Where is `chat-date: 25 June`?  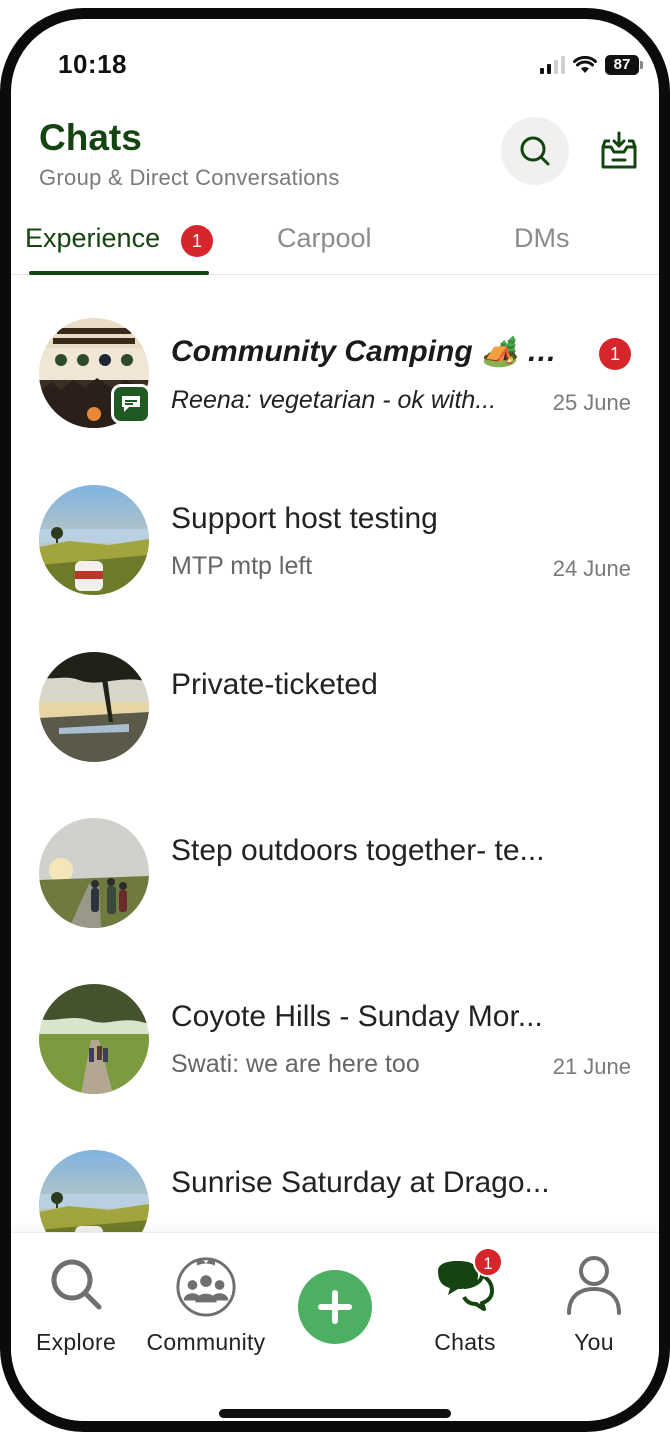
chat-date: 25 June is located at coordinates (591, 402).